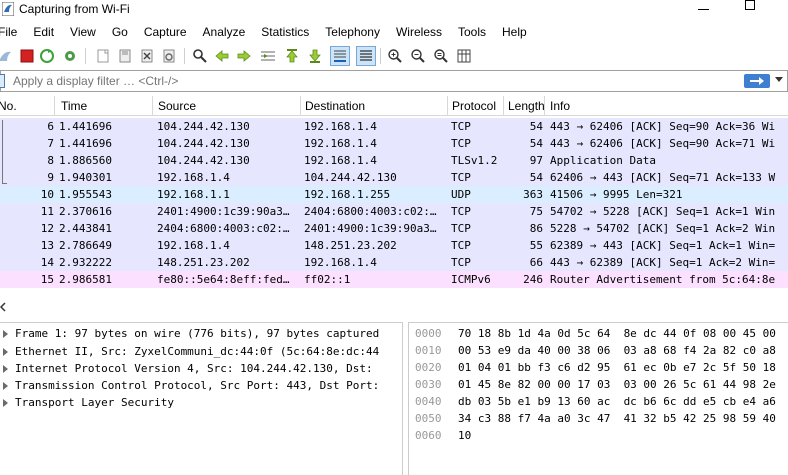  What do you see at coordinates (85, 211) in the screenshot?
I see `packet-time: 2.370616` at bounding box center [85, 211].